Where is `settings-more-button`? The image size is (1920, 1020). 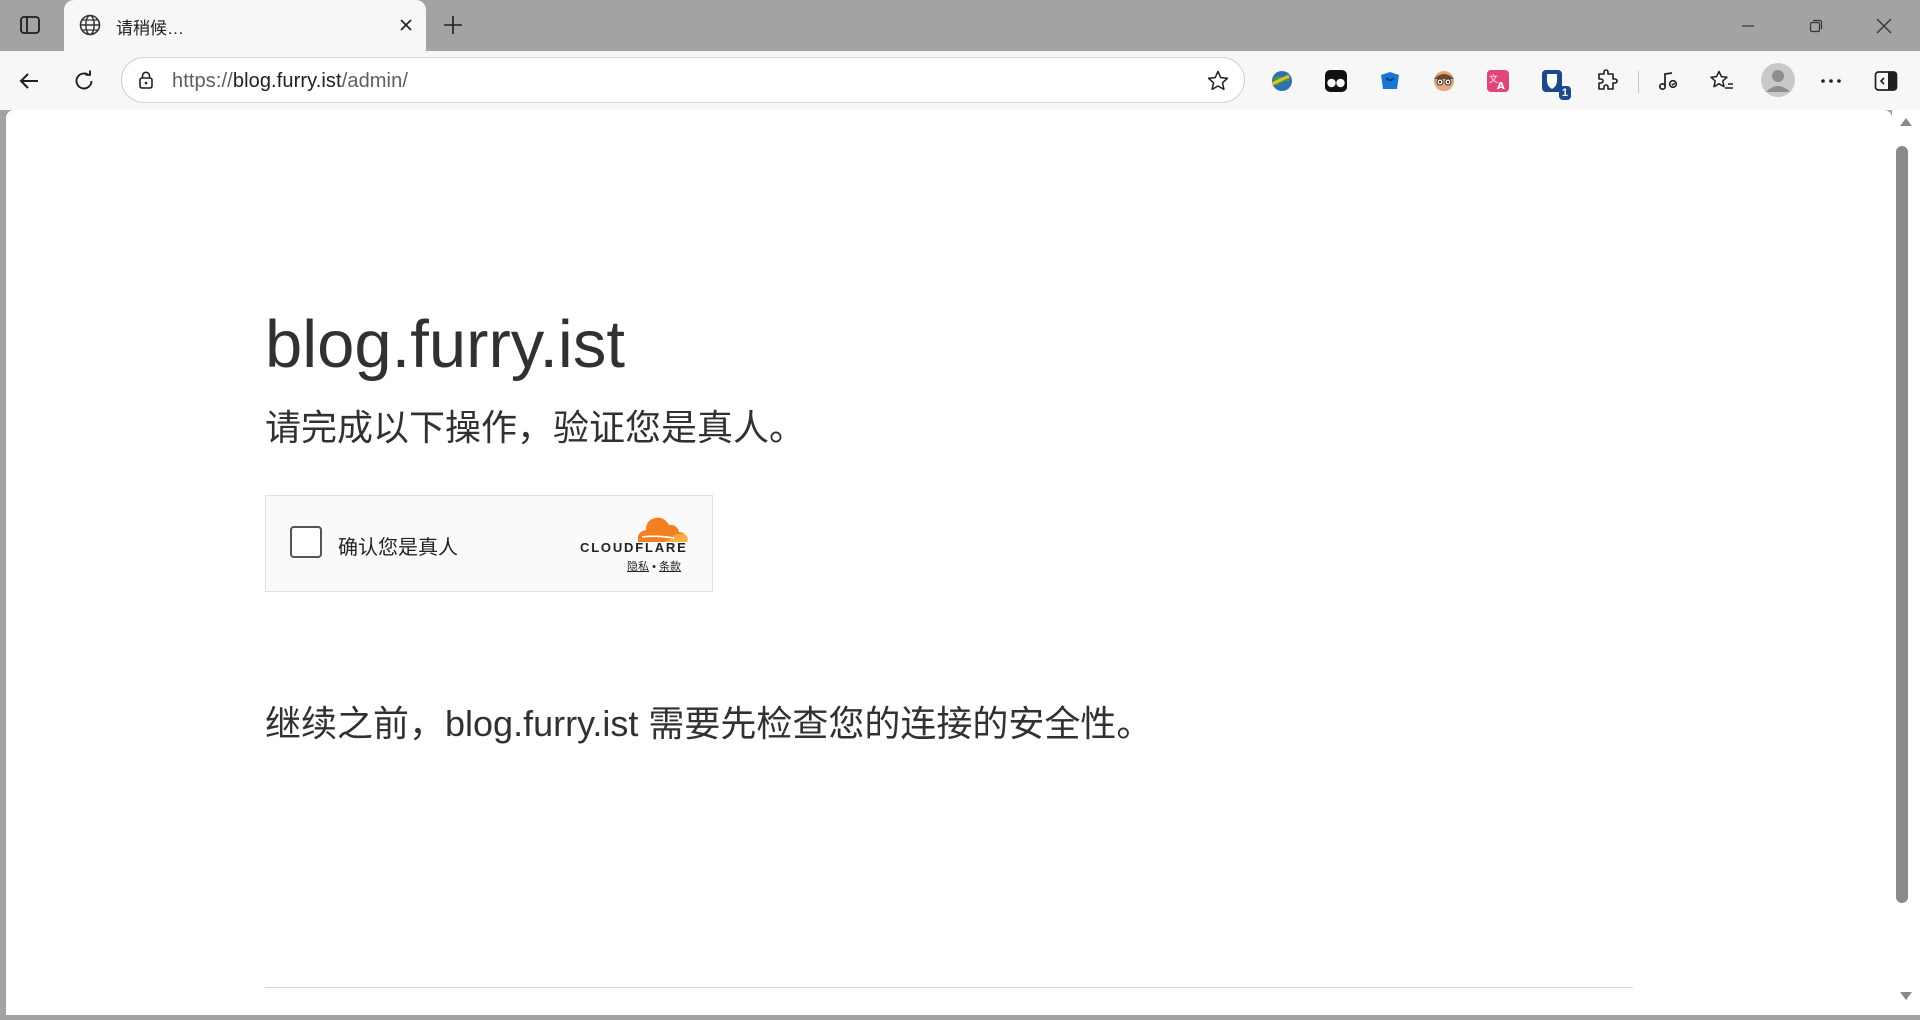 settings-more-button is located at coordinates (1831, 81).